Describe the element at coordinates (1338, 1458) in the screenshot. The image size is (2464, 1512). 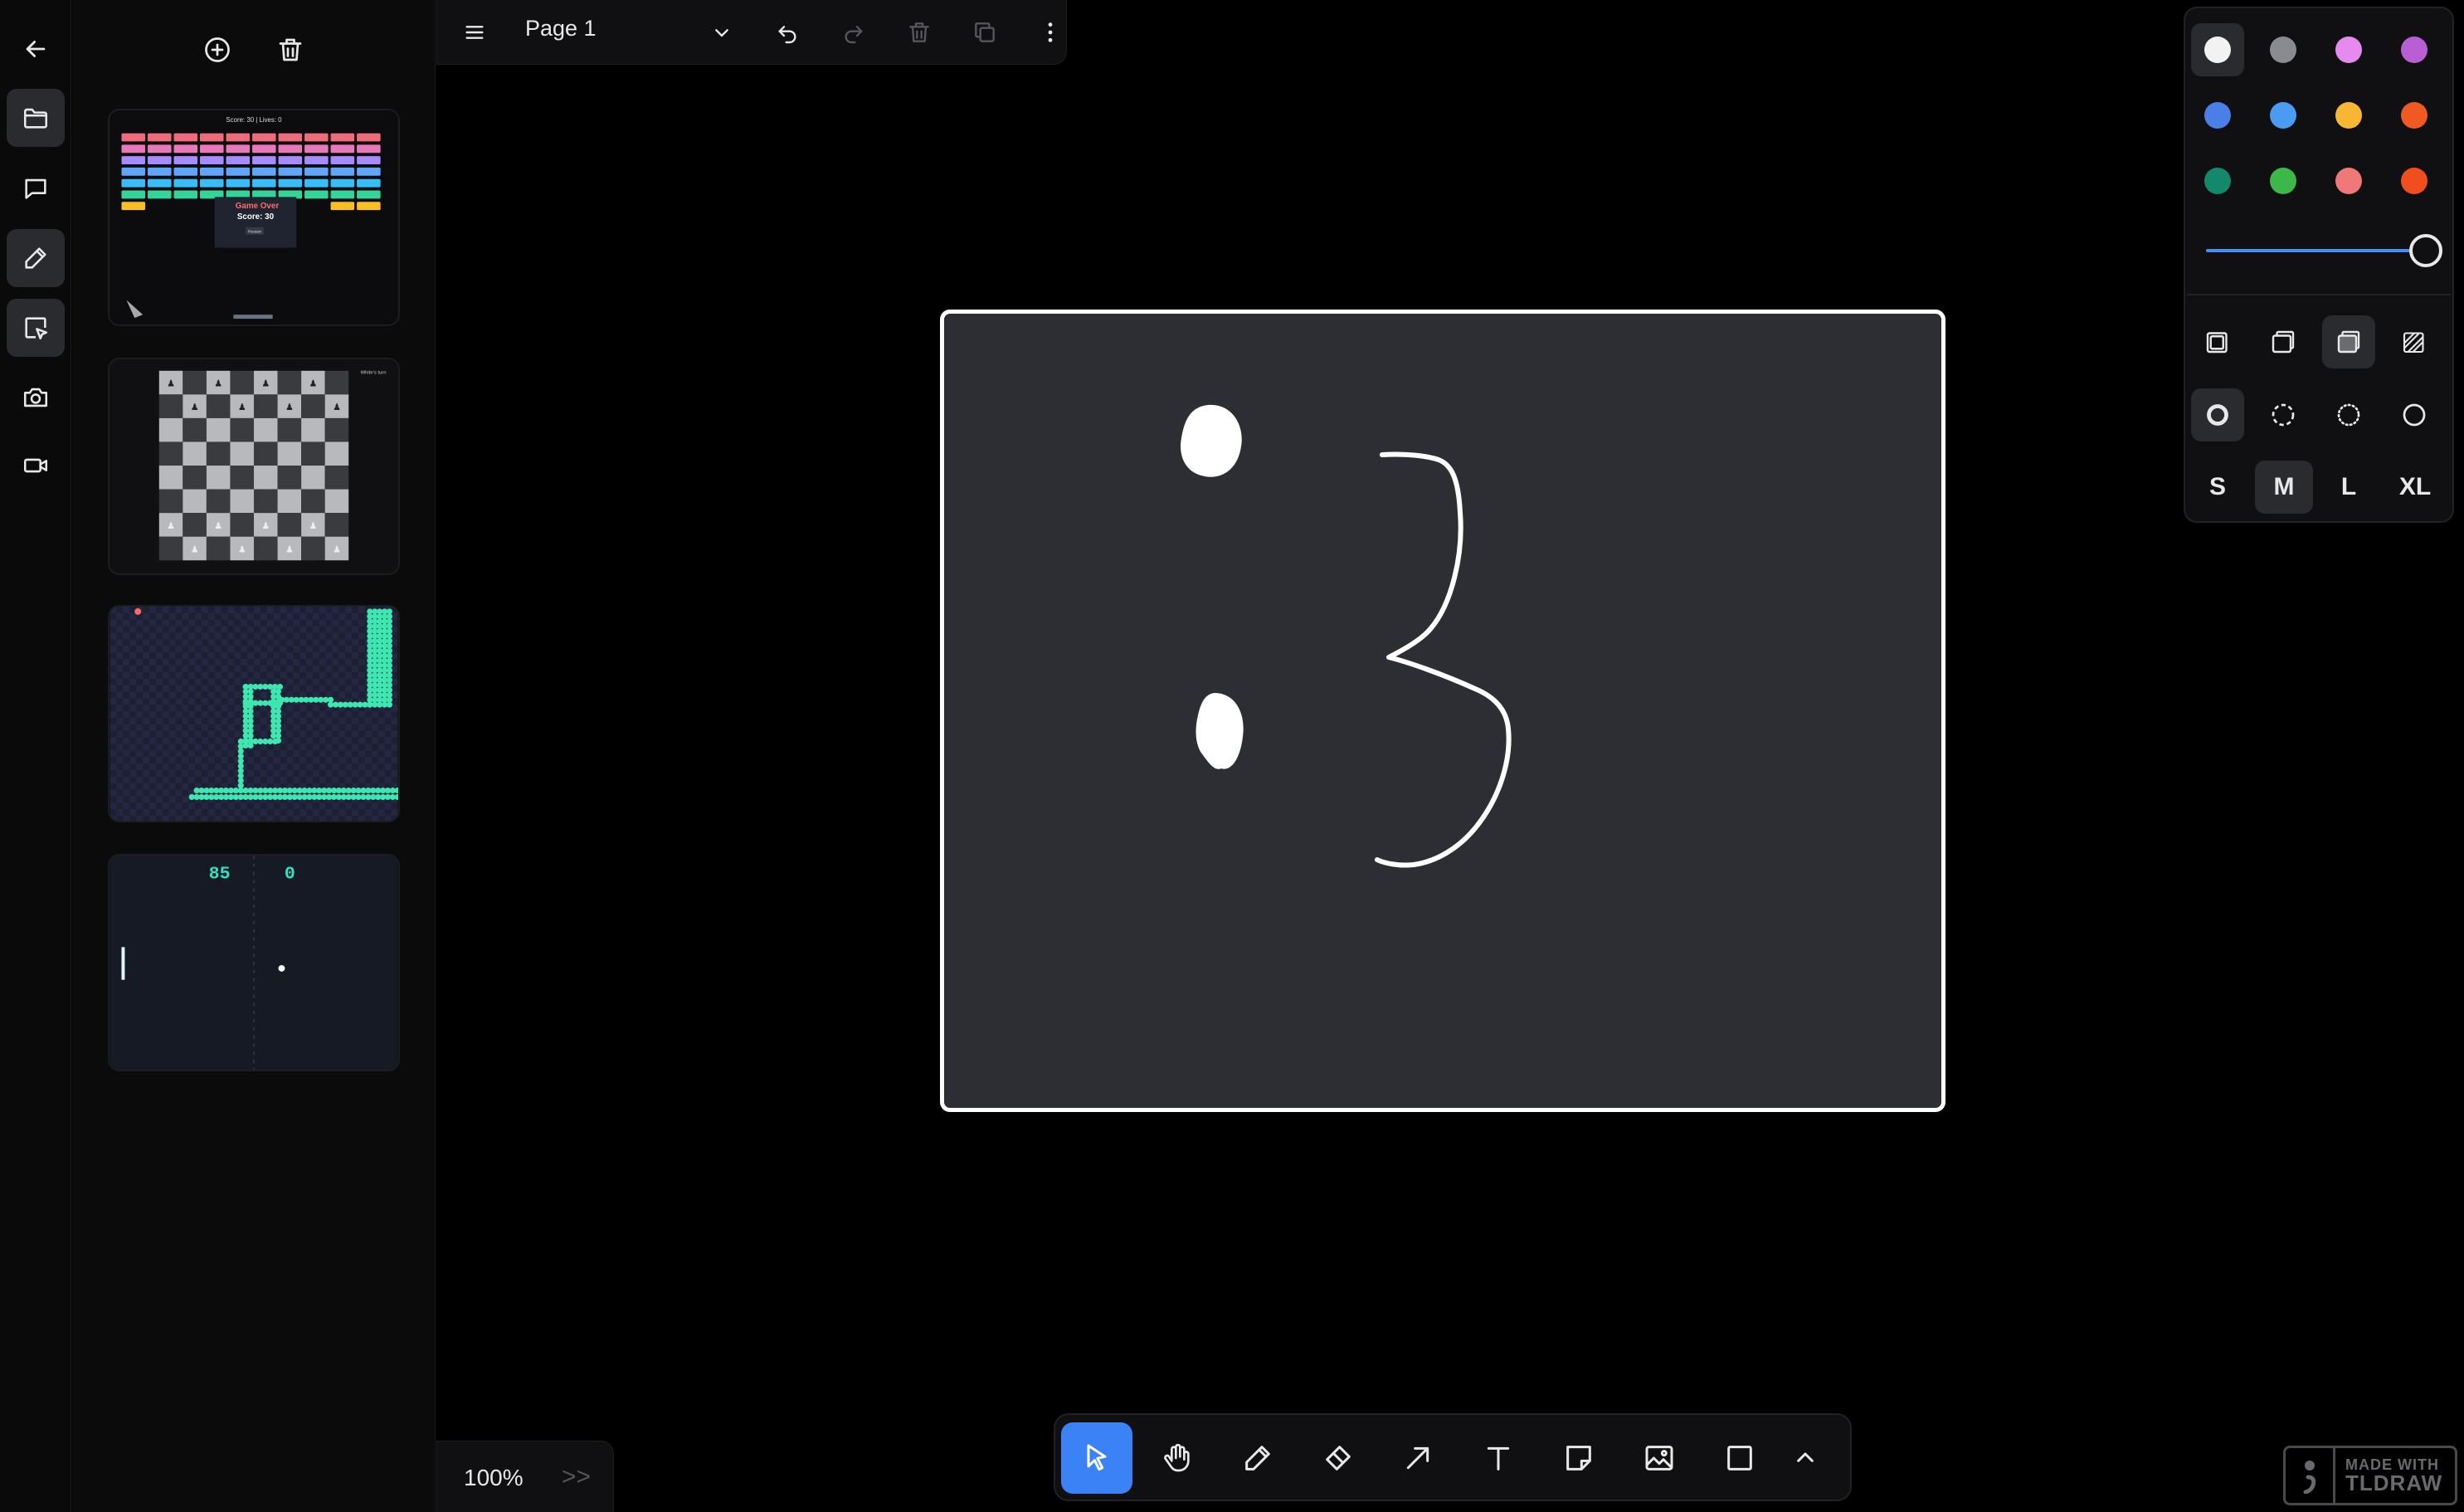
I see `eraser-tool` at that location.